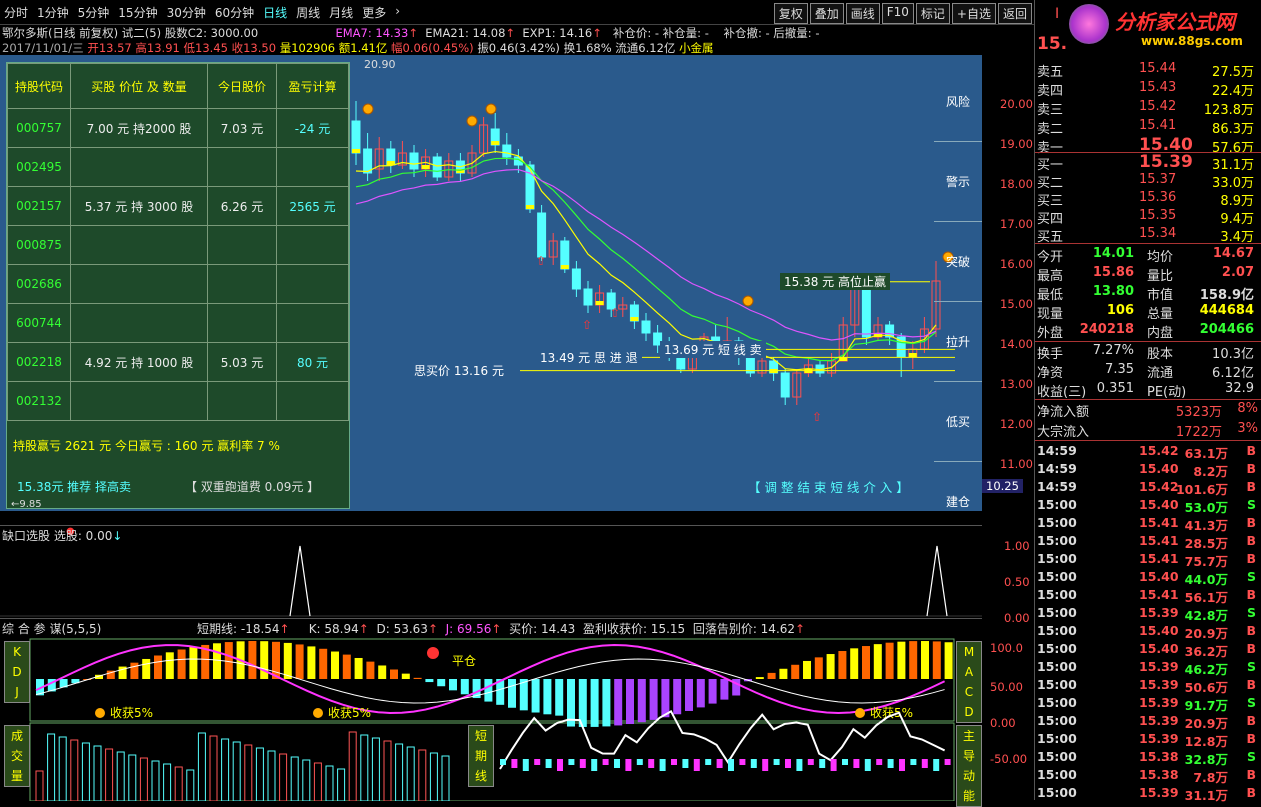 The image size is (1261, 807). What do you see at coordinates (1233, 129) in the screenshot?
I see `ask-volume: 86.3万` at bounding box center [1233, 129].